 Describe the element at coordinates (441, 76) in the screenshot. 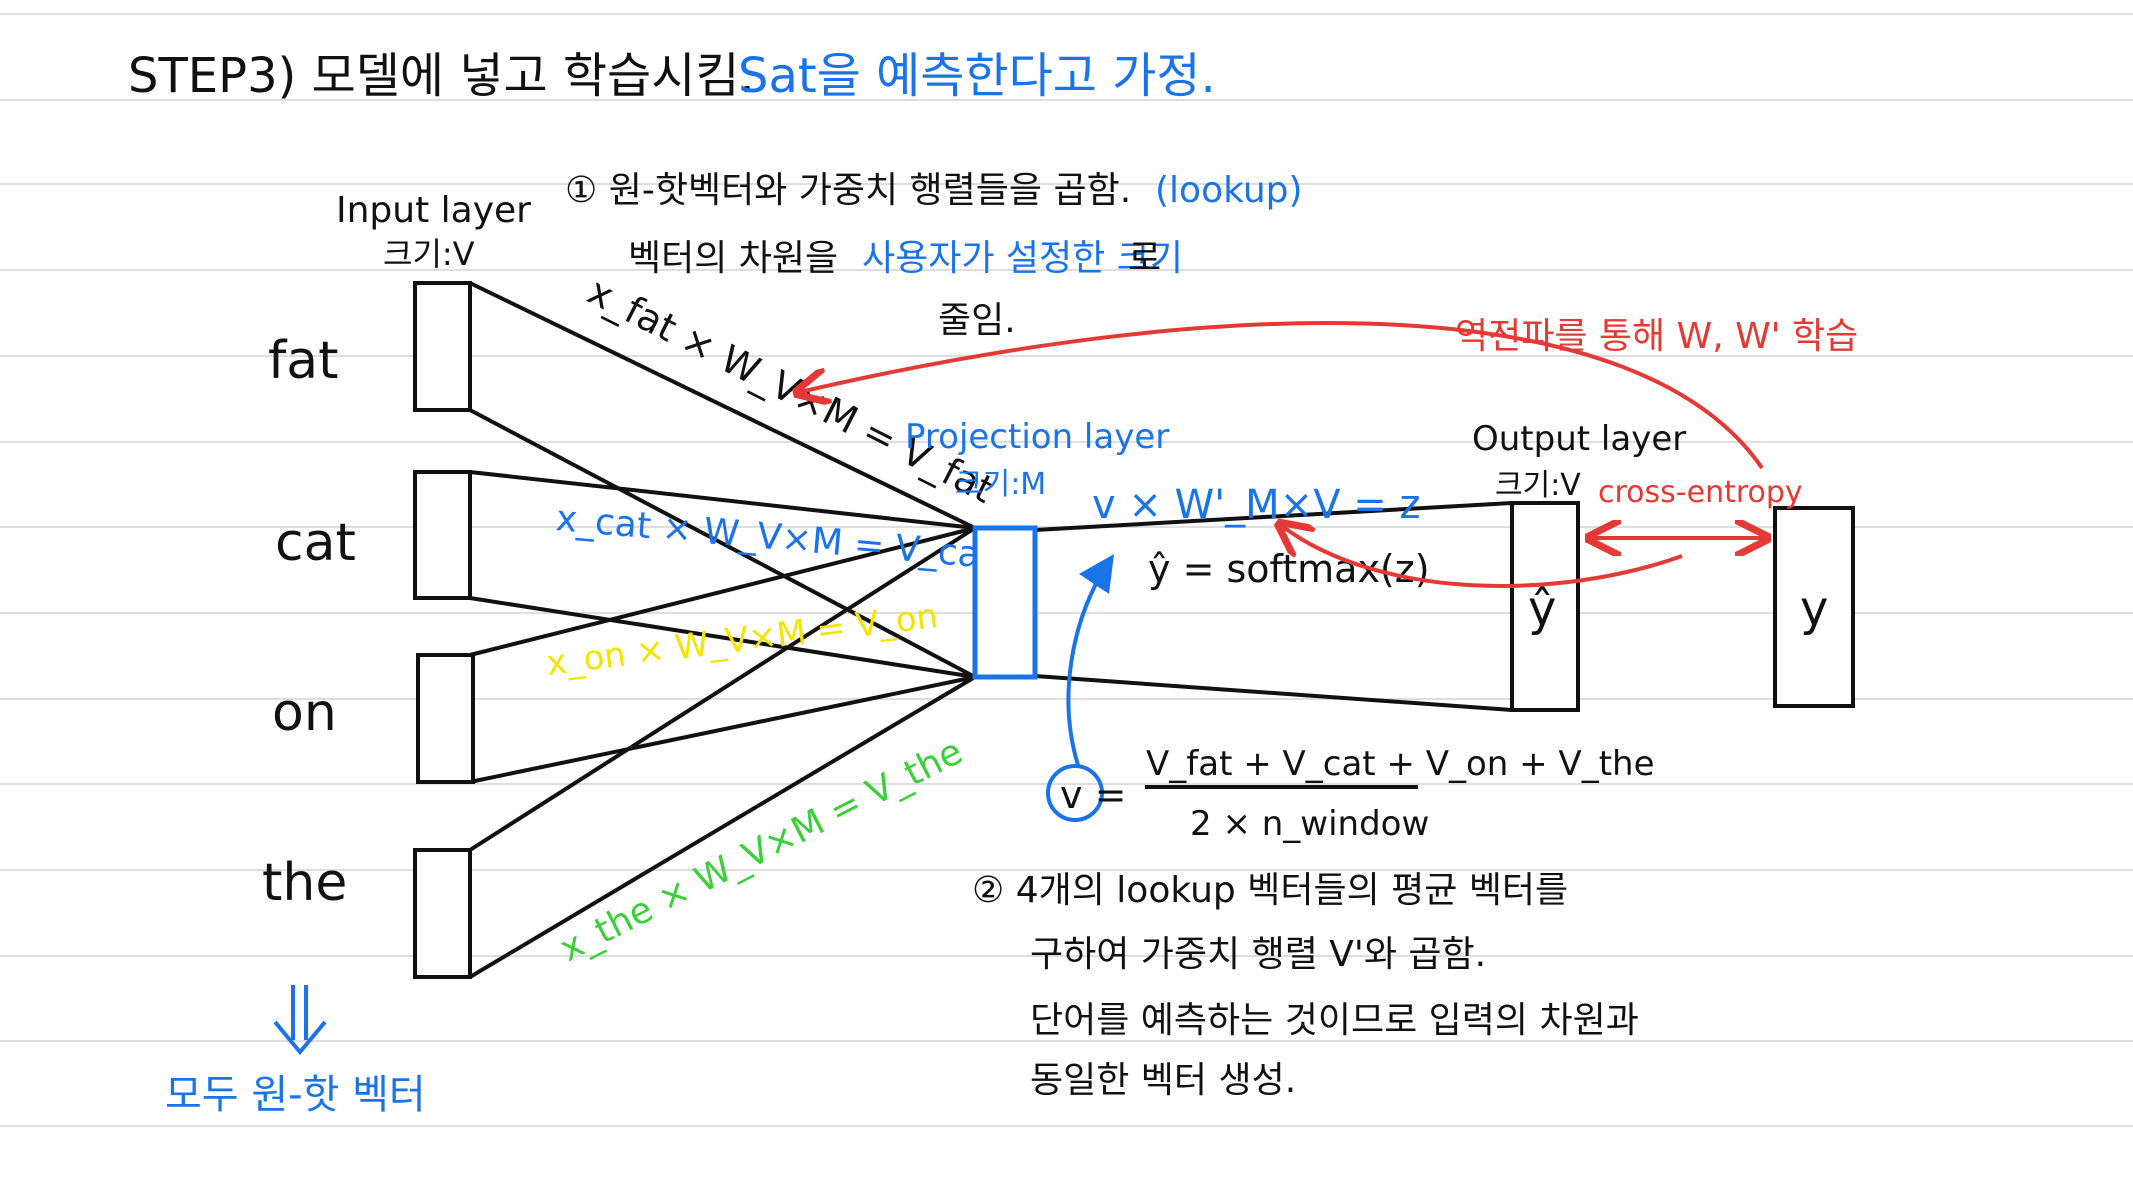

I see `step-title: STEP3) 모델에 넣고 학습시킴.` at that location.